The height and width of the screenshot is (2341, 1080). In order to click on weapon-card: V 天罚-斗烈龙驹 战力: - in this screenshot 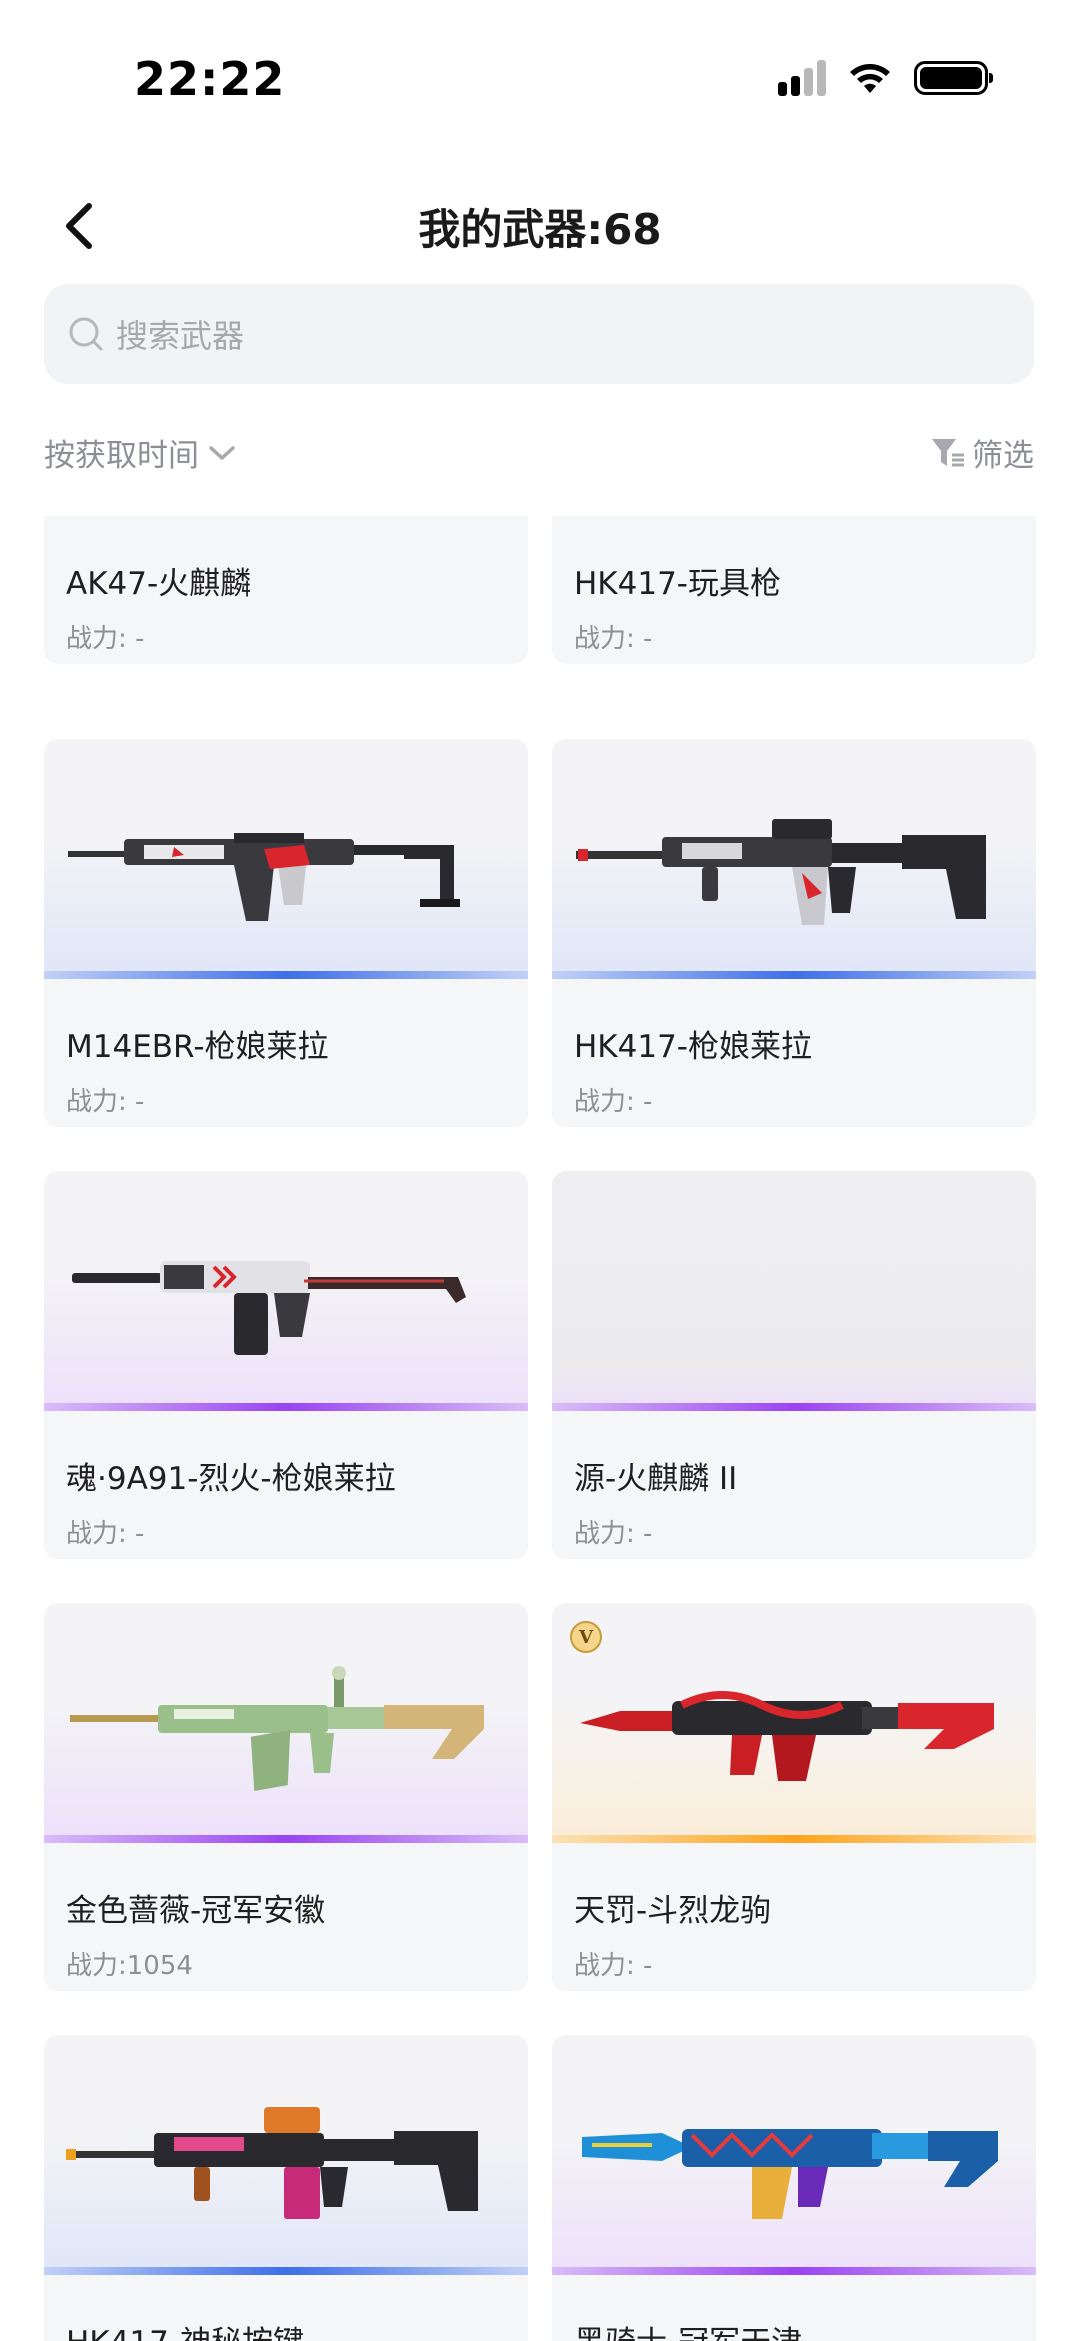, I will do `click(794, 1797)`.